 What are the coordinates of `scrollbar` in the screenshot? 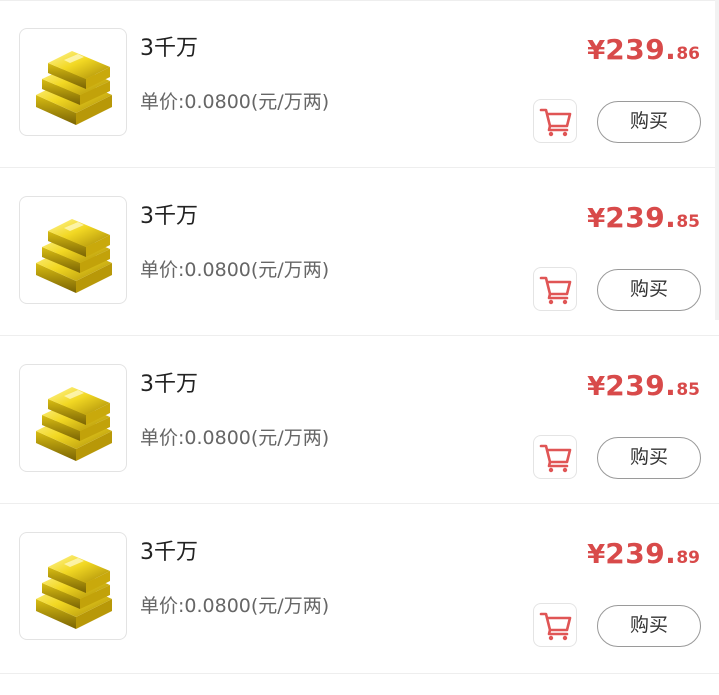 It's located at (717, 160).